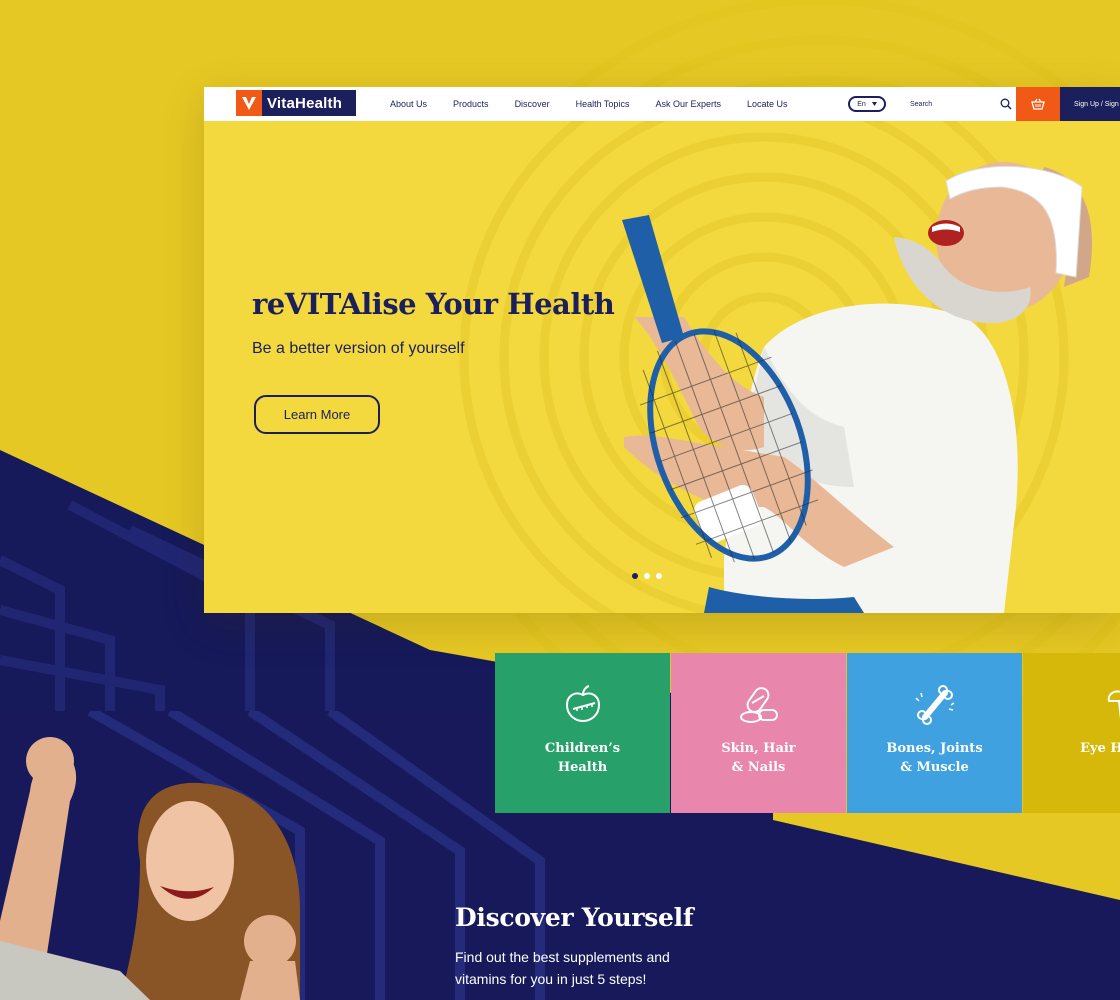  What do you see at coordinates (874, 104) in the screenshot?
I see `caret-down-icon` at bounding box center [874, 104].